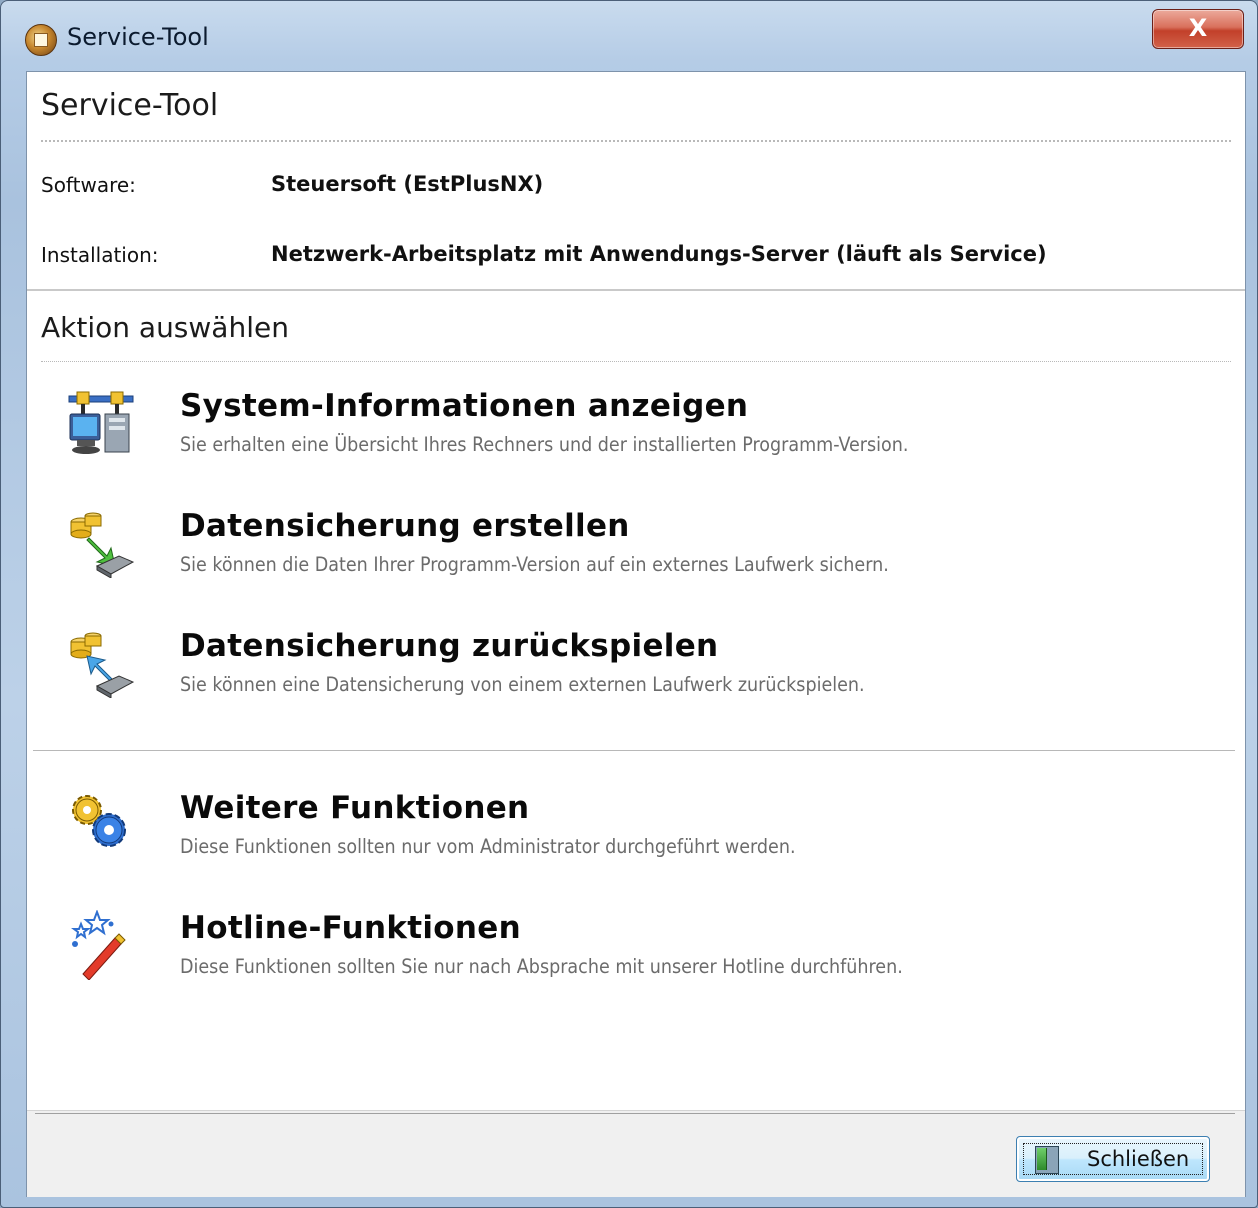 This screenshot has height=1208, width=1258. Describe the element at coordinates (165, 327) in the screenshot. I see `actions-section-title: Aktion auswählen` at that location.